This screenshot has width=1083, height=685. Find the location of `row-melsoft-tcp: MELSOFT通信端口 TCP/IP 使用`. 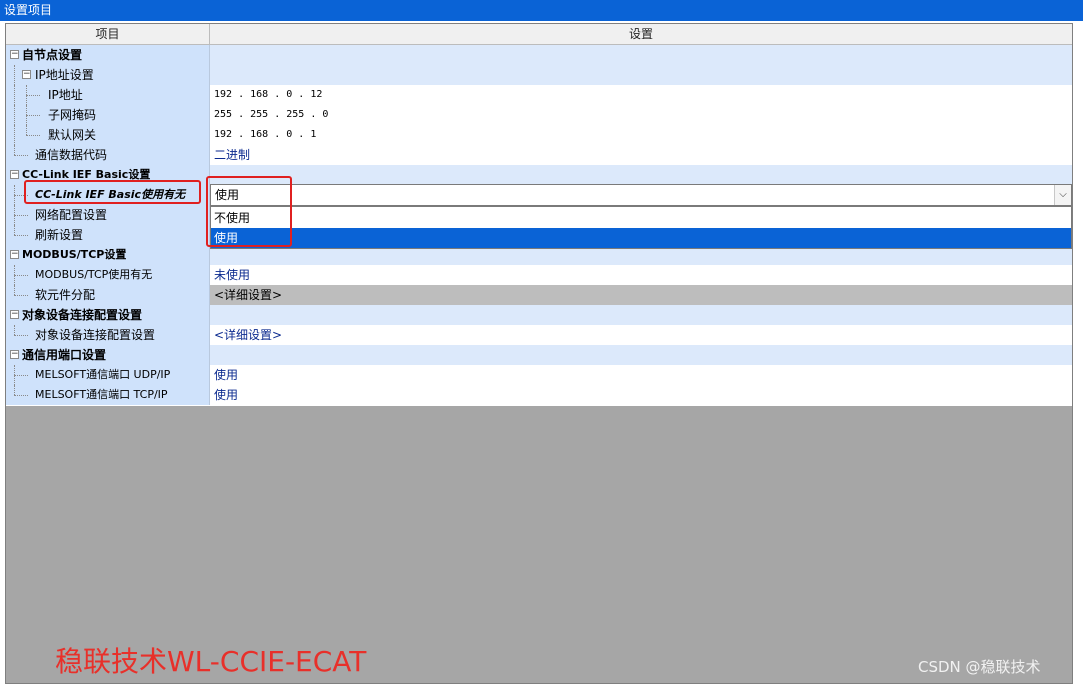

row-melsoft-tcp: MELSOFT通信端口 TCP/IP 使用 is located at coordinates (539, 395).